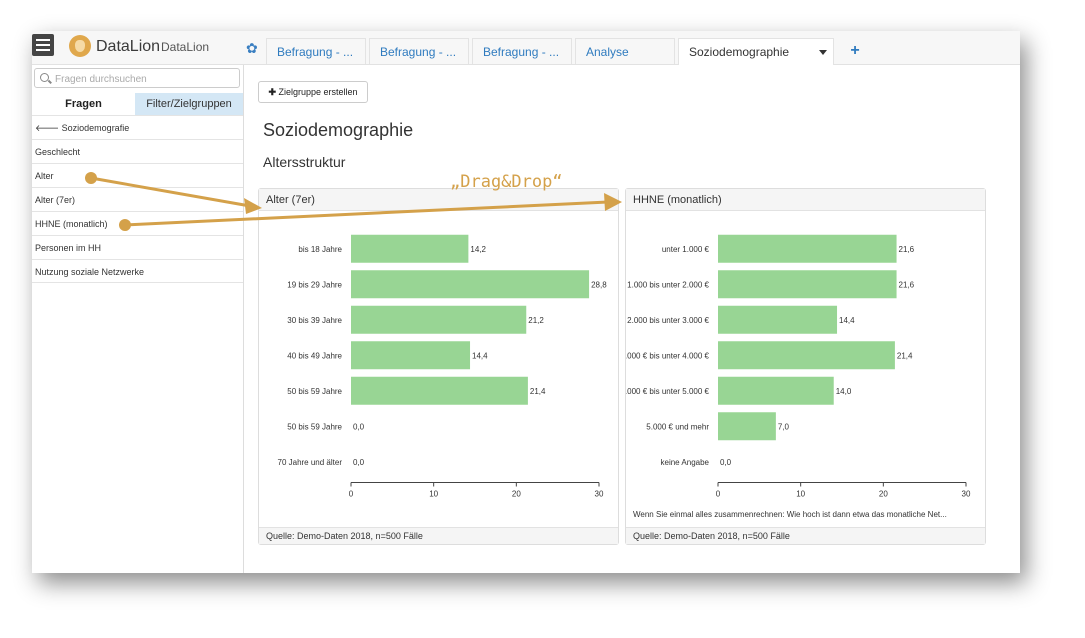 The height and width of the screenshot is (638, 1085). Describe the element at coordinates (784, 426) in the screenshot. I see `data-label: 7,0` at that location.